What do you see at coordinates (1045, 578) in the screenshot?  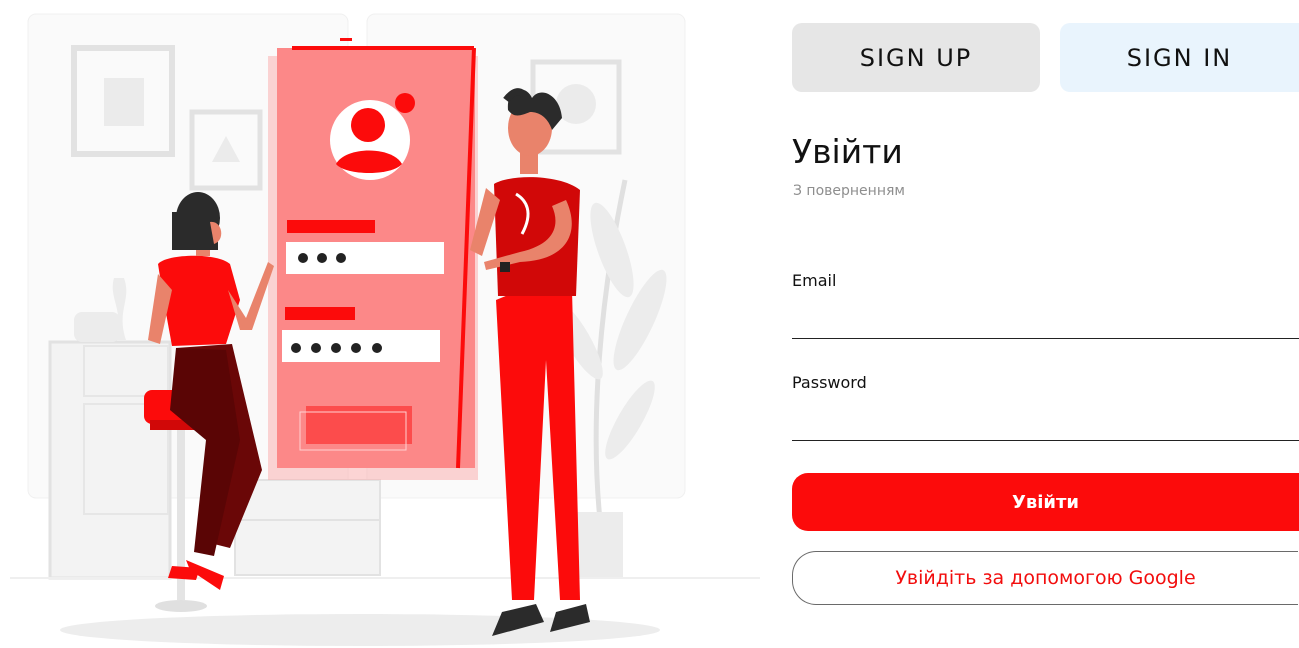 I see `google-login-button: Увійдіть за допомогою Google` at bounding box center [1045, 578].